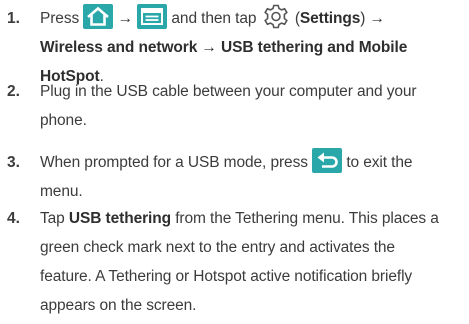 This screenshot has width=469, height=324. Describe the element at coordinates (379, 162) in the screenshot. I see `step-text-segment: to exit the` at that location.